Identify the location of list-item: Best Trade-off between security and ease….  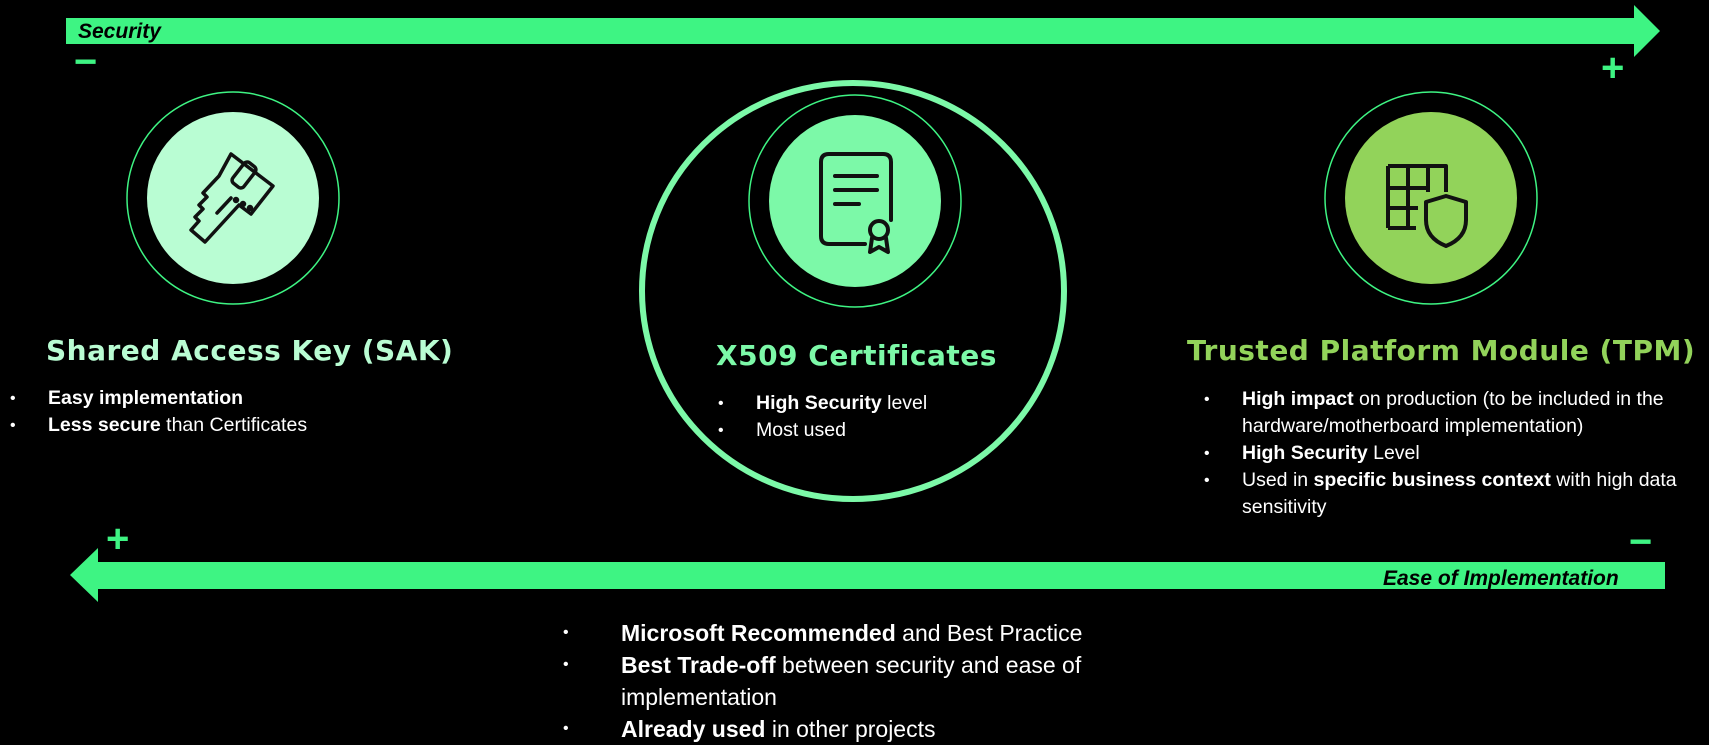
(871, 681).